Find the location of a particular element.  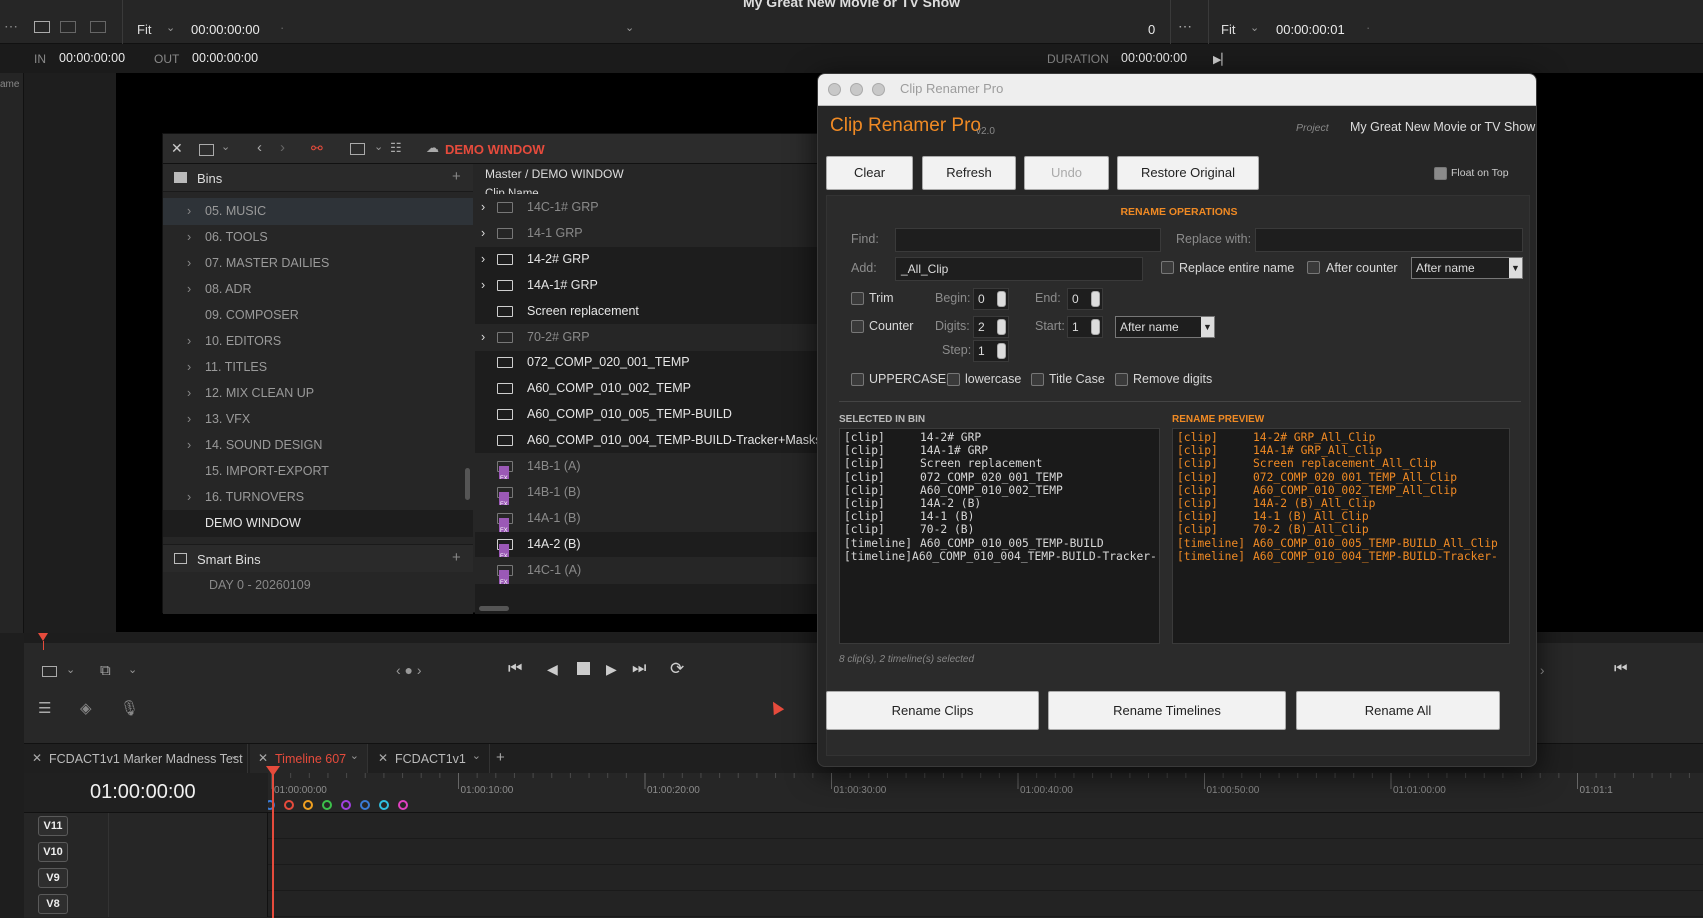

bin-item: › 06. TOOLS is located at coordinates (318, 237).